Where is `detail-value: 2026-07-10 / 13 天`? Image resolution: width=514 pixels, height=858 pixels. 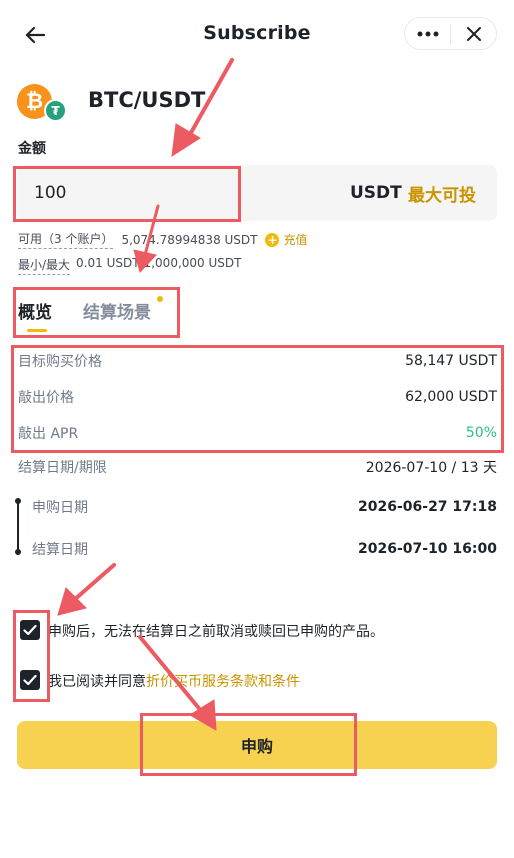
detail-value: 2026-07-10 / 13 天 is located at coordinates (431, 468).